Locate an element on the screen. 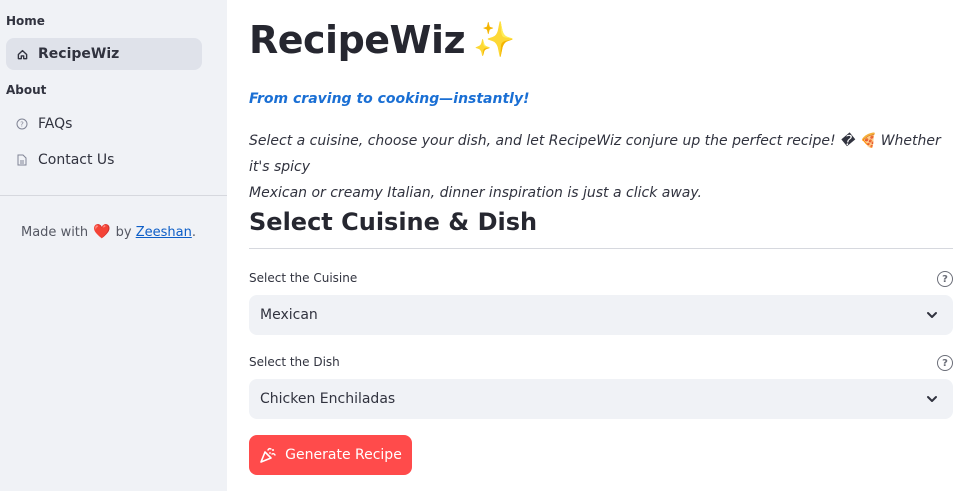 The height and width of the screenshot is (491, 961). cuisine-select: Mexican is located at coordinates (601, 315).